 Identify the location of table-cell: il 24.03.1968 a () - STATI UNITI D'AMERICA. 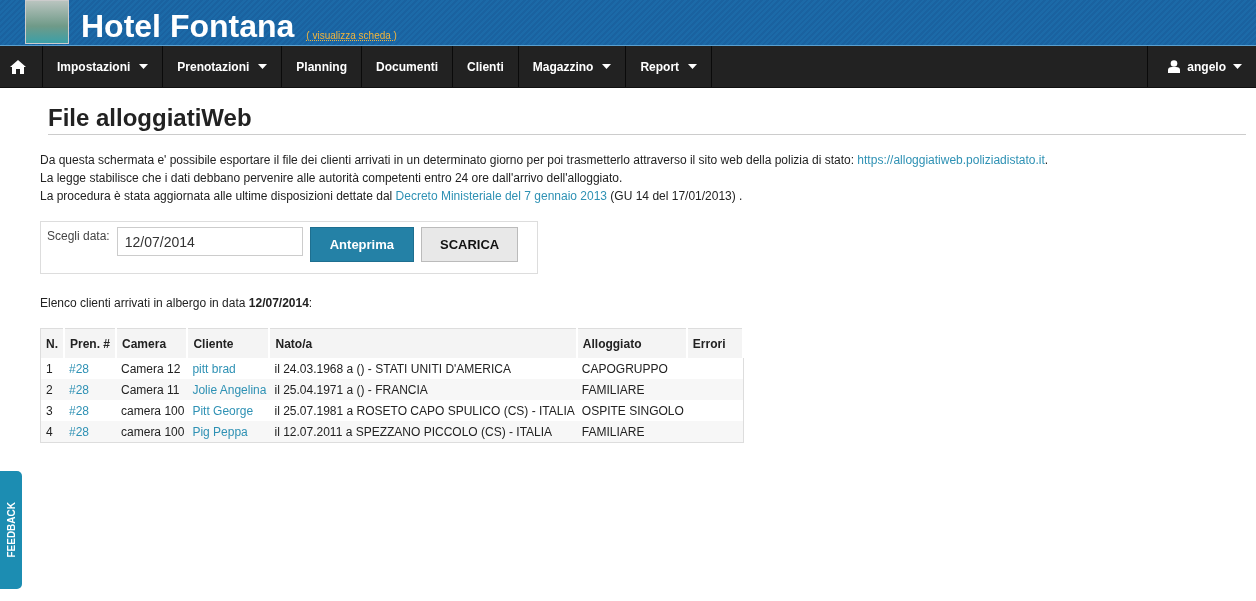
(423, 368).